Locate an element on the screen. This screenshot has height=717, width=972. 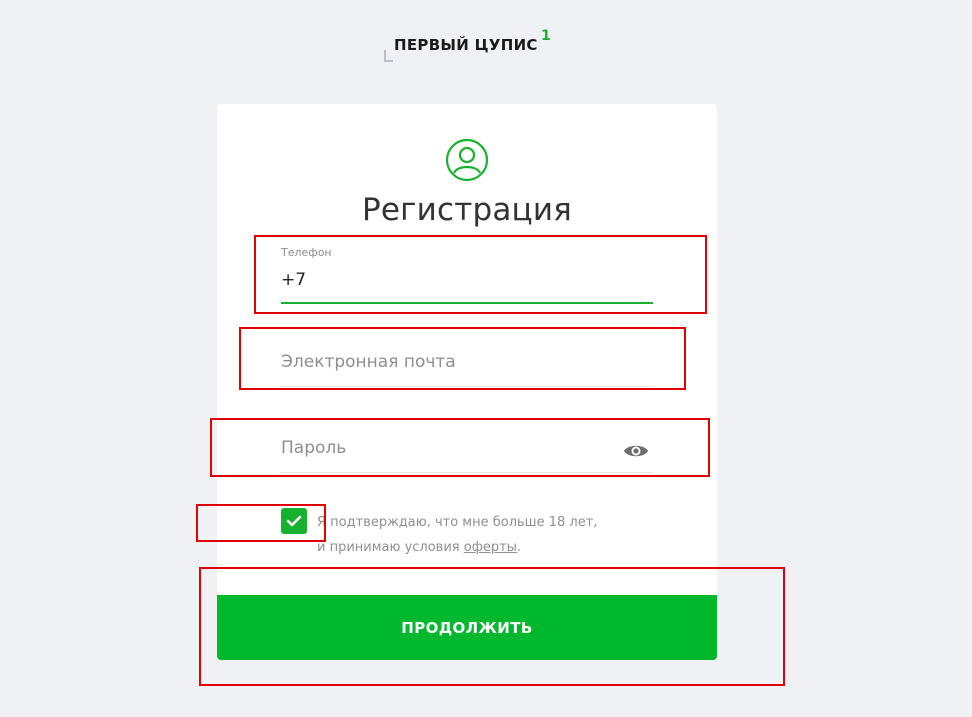
consent-line-2-suffix: . is located at coordinates (519, 547).